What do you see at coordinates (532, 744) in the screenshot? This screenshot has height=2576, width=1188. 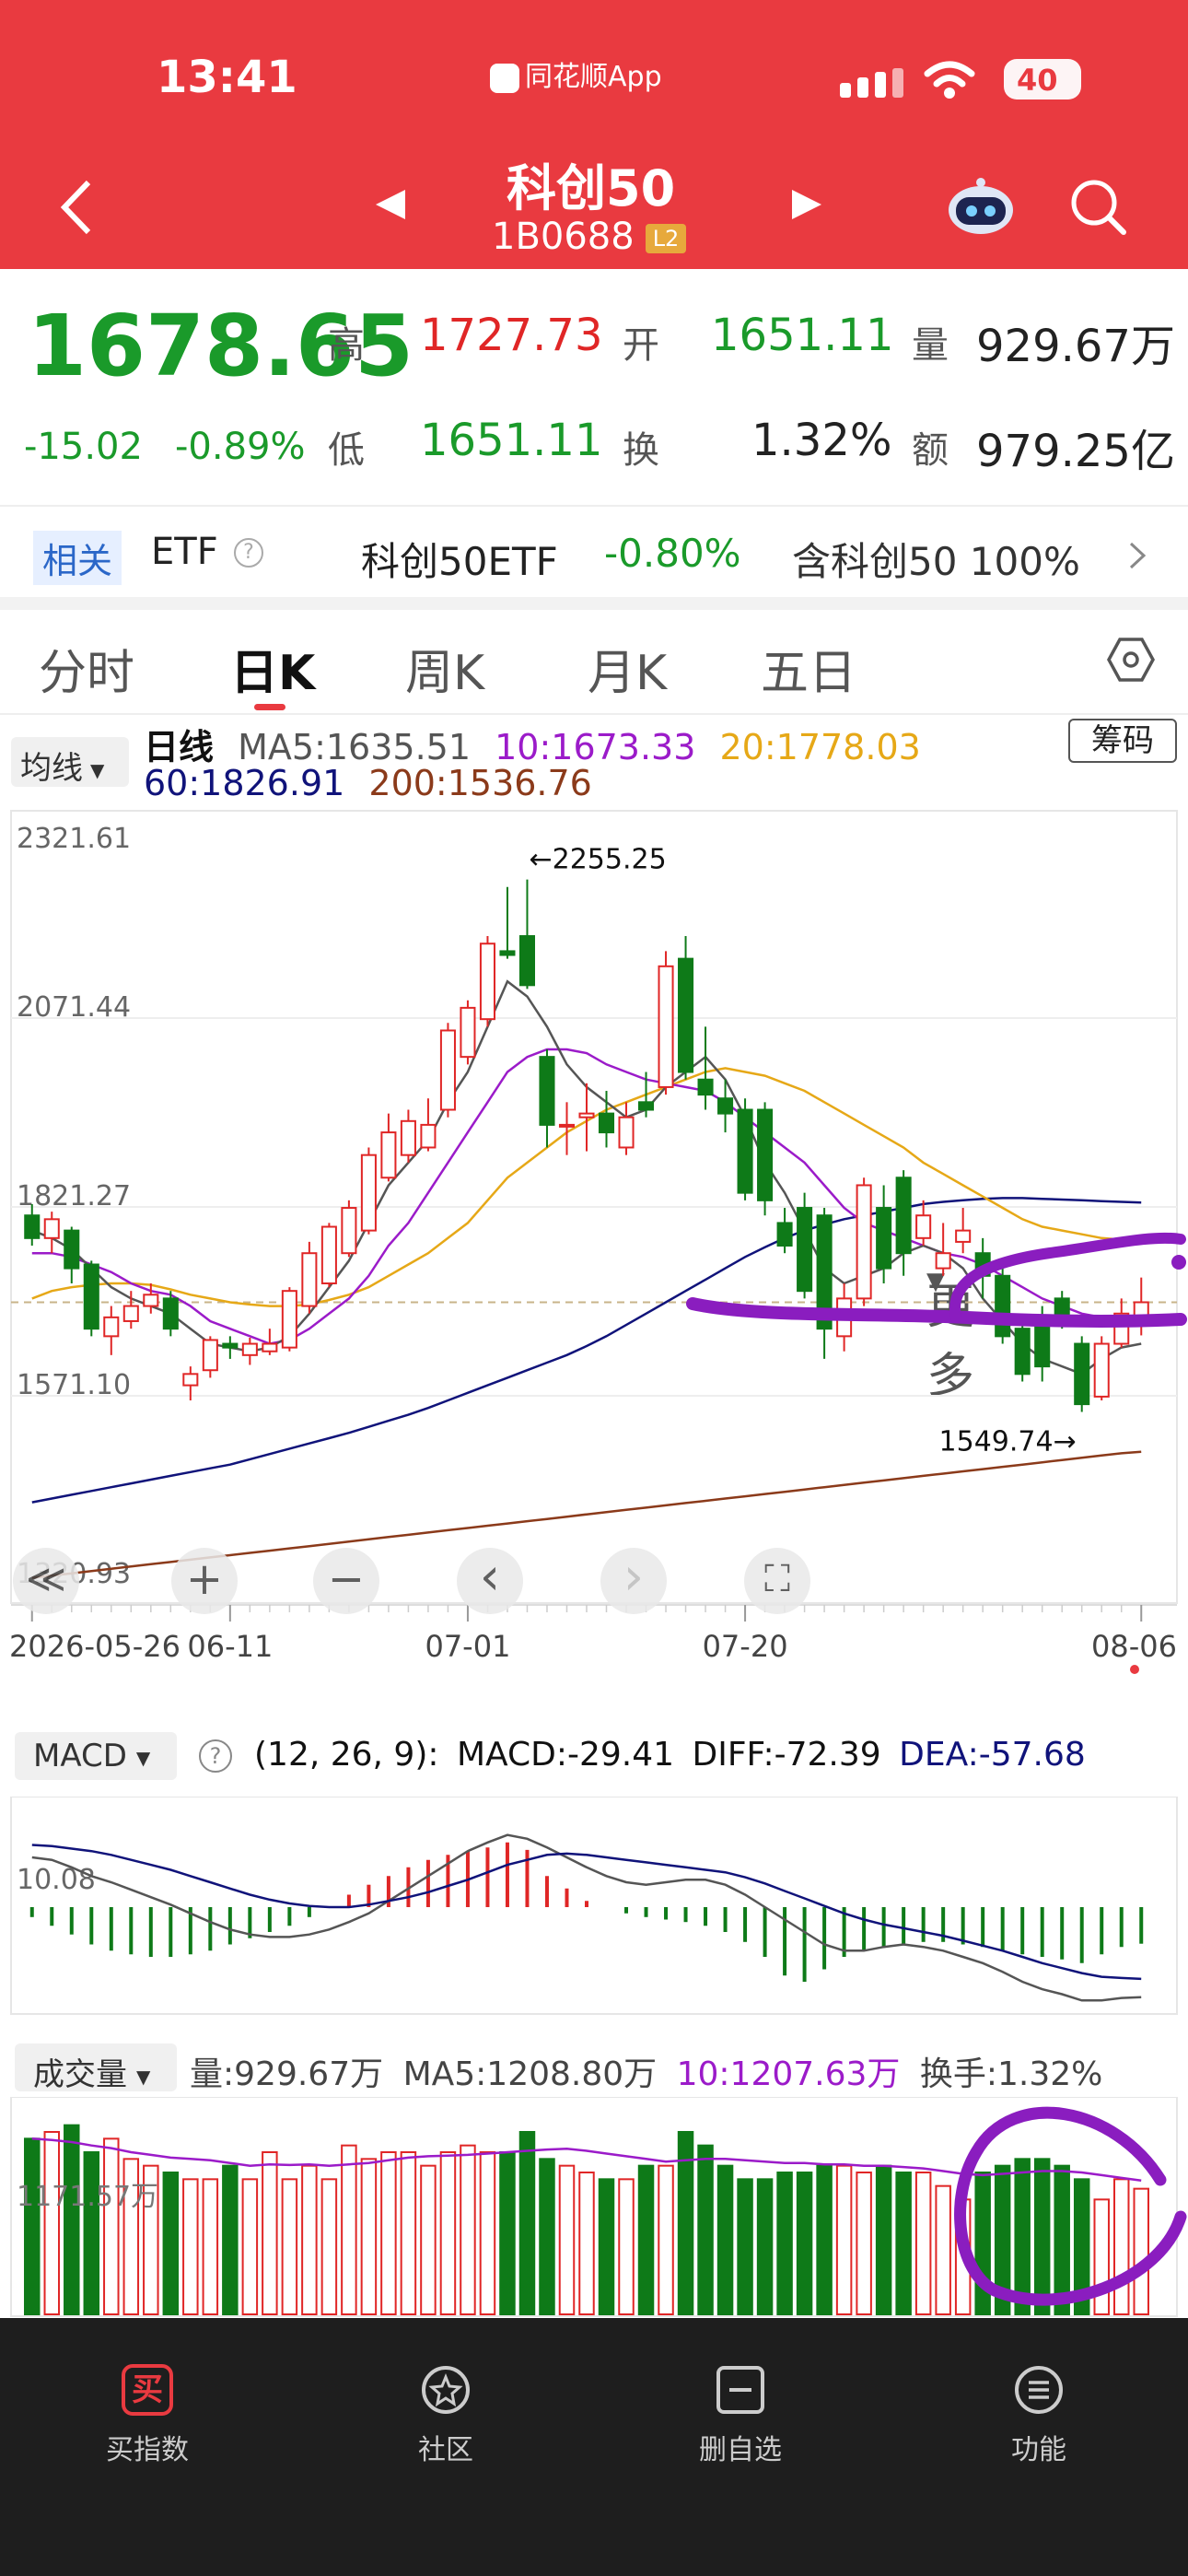 I see `ma-legend-line1: 日线 MA5:1635.51 10:1673.33 20:1778.03` at bounding box center [532, 744].